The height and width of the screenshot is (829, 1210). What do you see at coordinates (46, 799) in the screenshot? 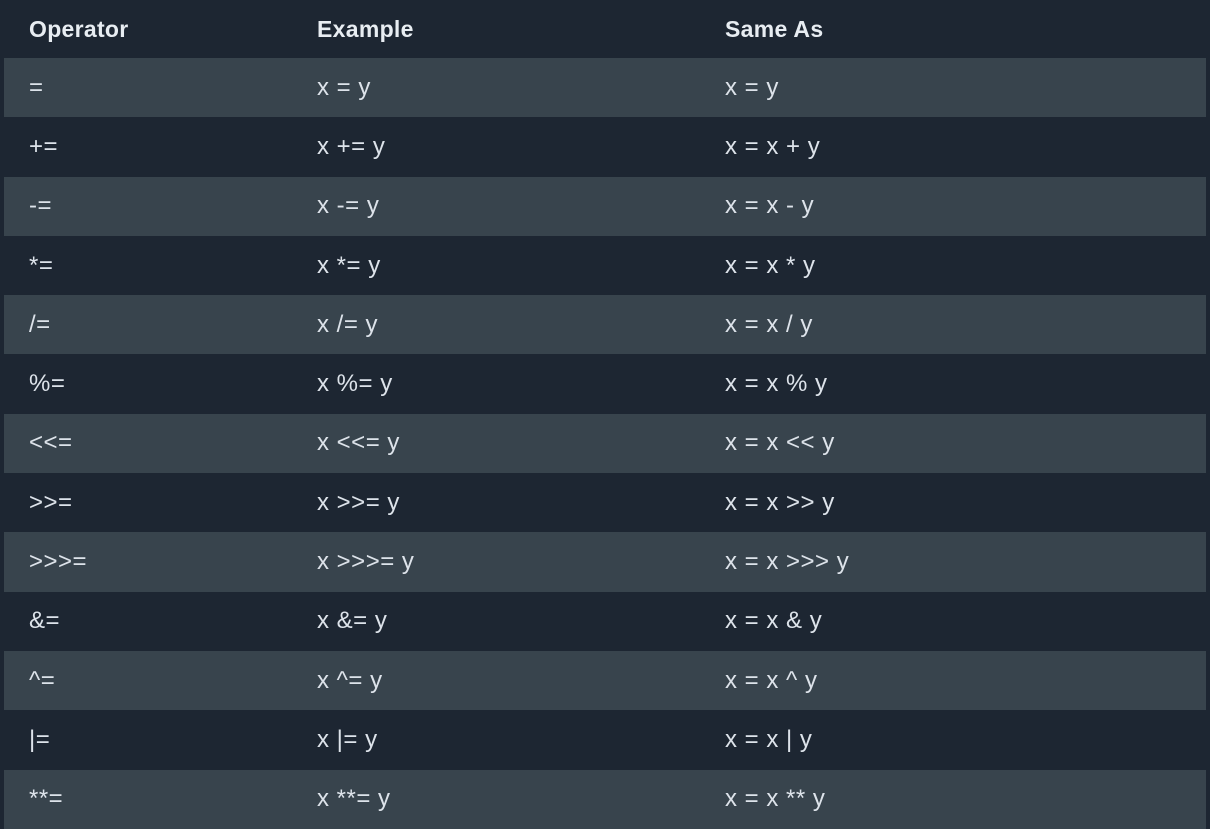
I see `operator-cell: **=` at bounding box center [46, 799].